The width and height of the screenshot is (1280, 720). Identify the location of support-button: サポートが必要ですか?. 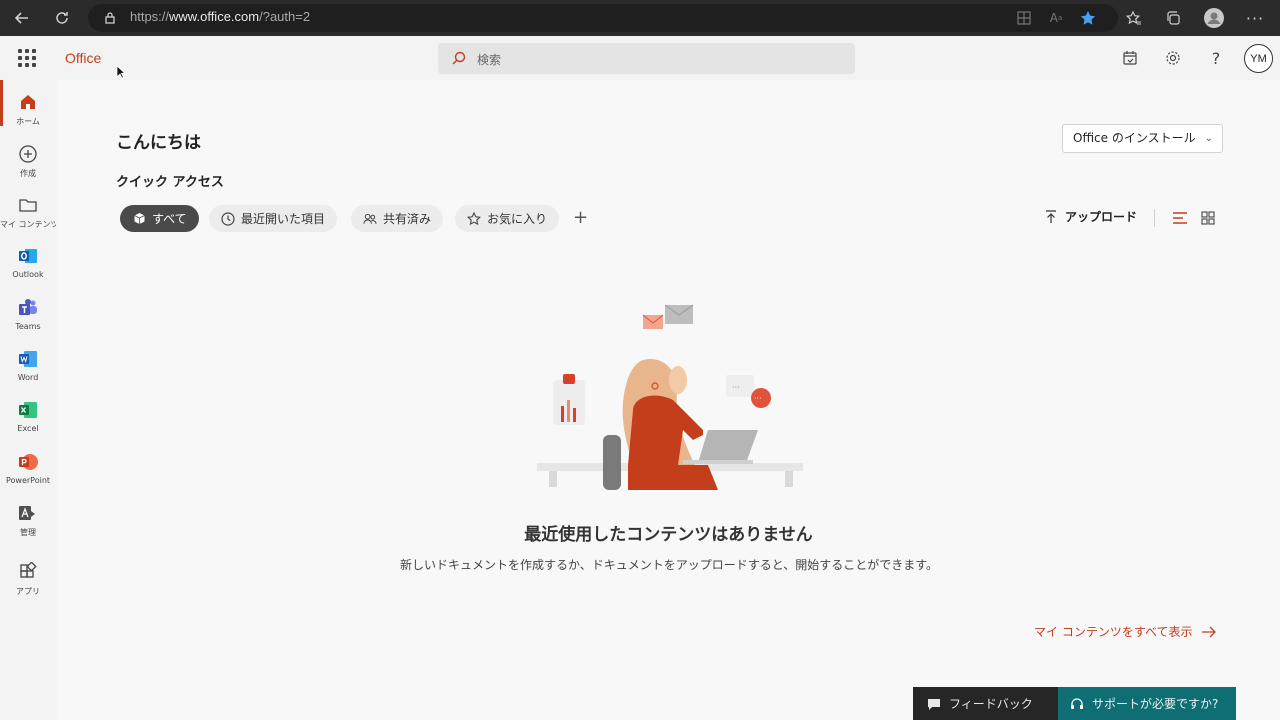
(1147, 703).